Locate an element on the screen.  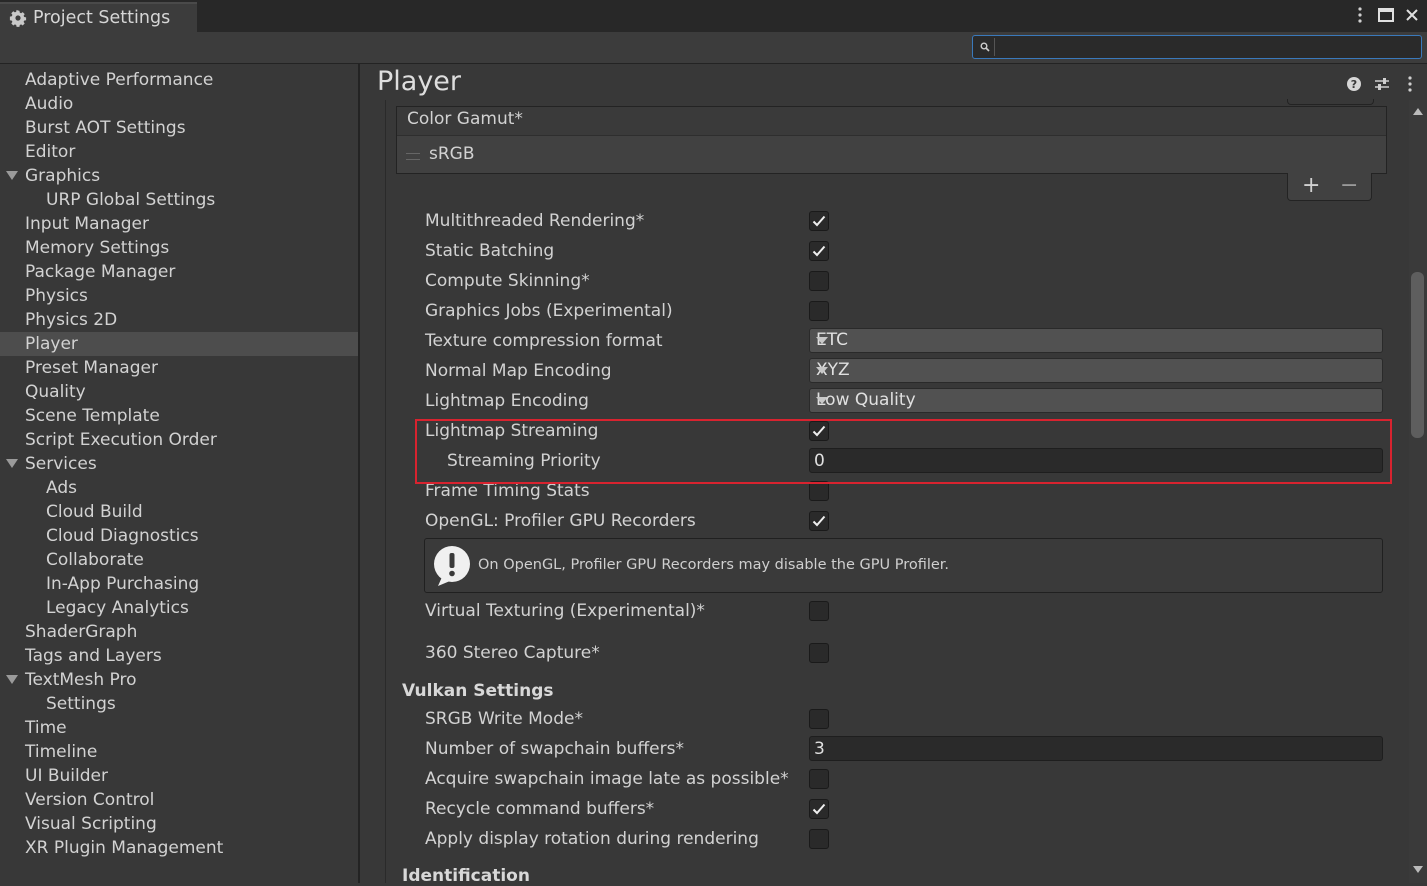
setting-row-display-rotation: Apply display rotation during rendering is located at coordinates (905, 839).